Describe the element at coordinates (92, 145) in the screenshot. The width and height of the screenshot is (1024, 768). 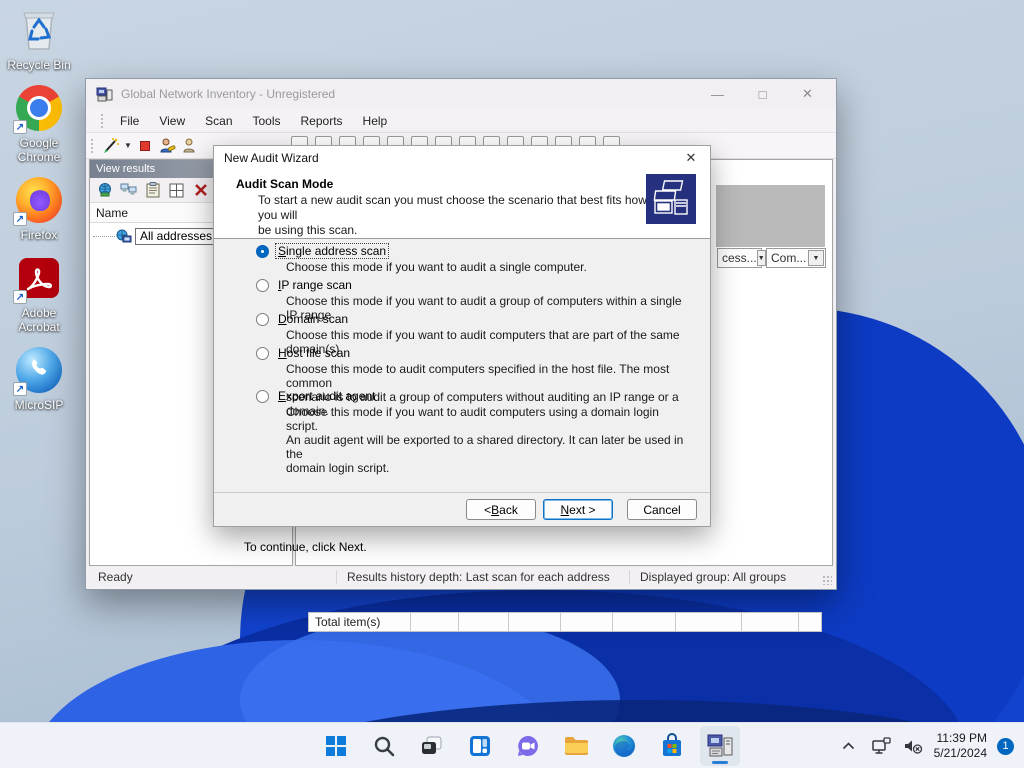
I see `toolbar-gripper` at that location.